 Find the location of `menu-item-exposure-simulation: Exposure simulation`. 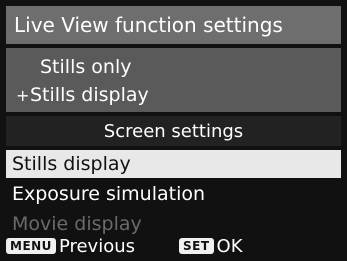

menu-item-exposure-simulation: Exposure simulation is located at coordinates (173, 194).